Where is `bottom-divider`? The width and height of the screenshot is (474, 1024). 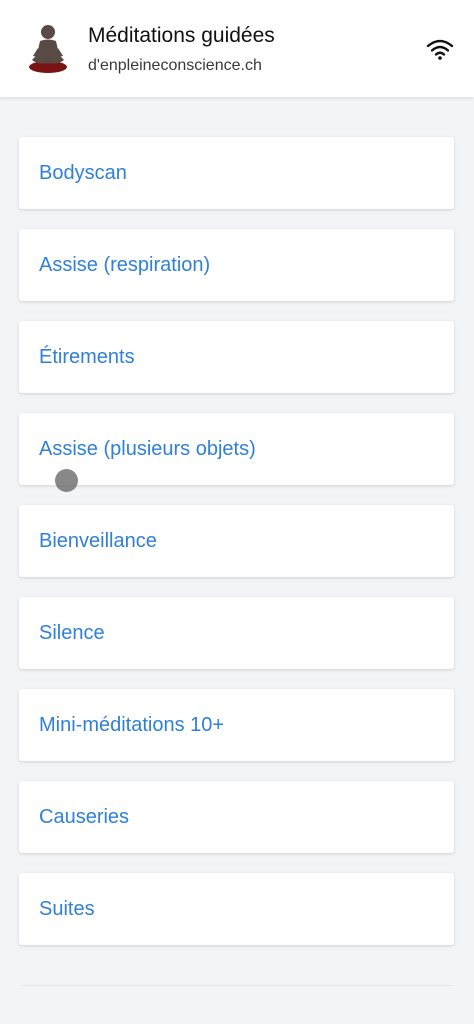 bottom-divider is located at coordinates (237, 985).